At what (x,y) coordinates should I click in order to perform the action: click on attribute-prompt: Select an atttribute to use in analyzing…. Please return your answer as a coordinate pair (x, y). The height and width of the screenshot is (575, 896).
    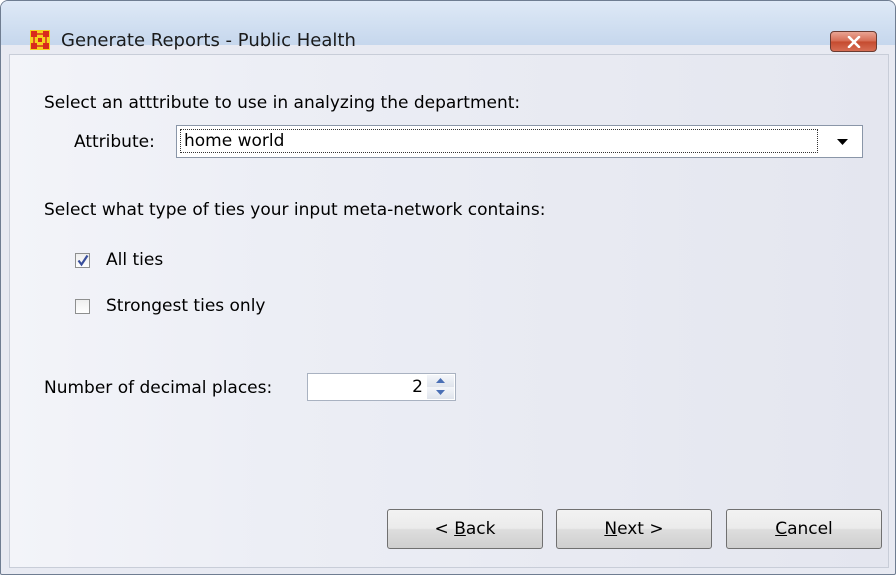
    Looking at the image, I should click on (282, 103).